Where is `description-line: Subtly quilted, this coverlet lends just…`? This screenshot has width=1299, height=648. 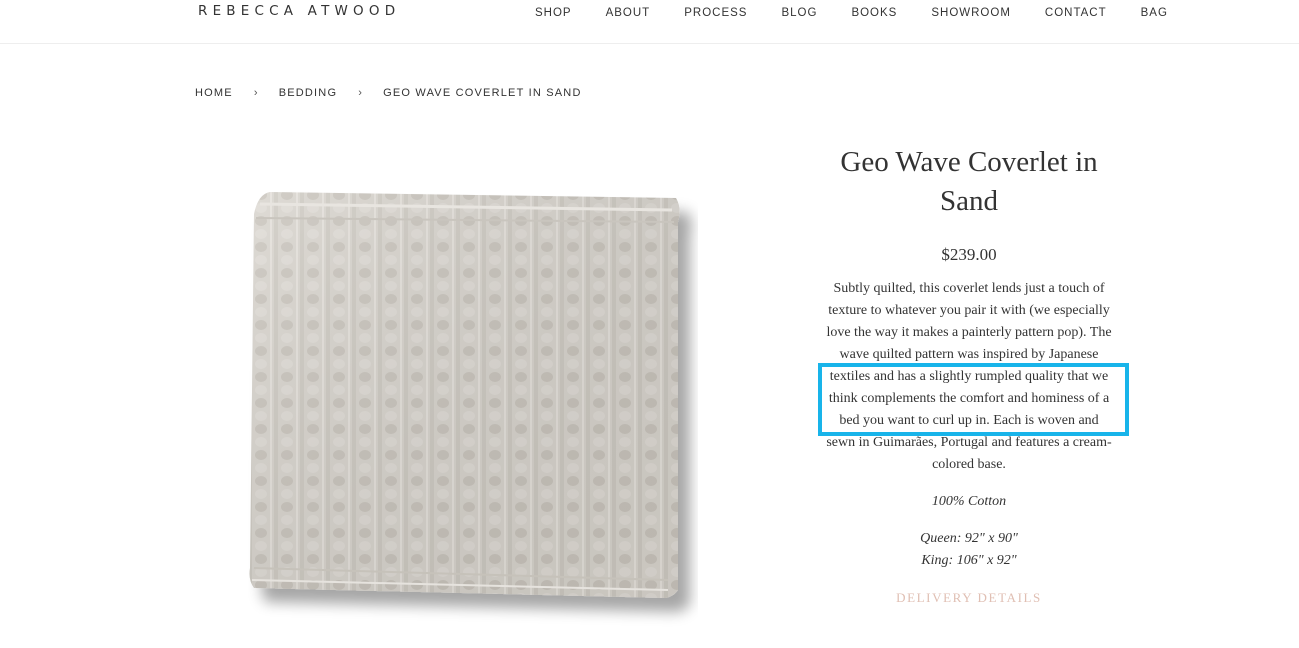
description-line: Subtly quilted, this coverlet lends just… is located at coordinates (969, 288).